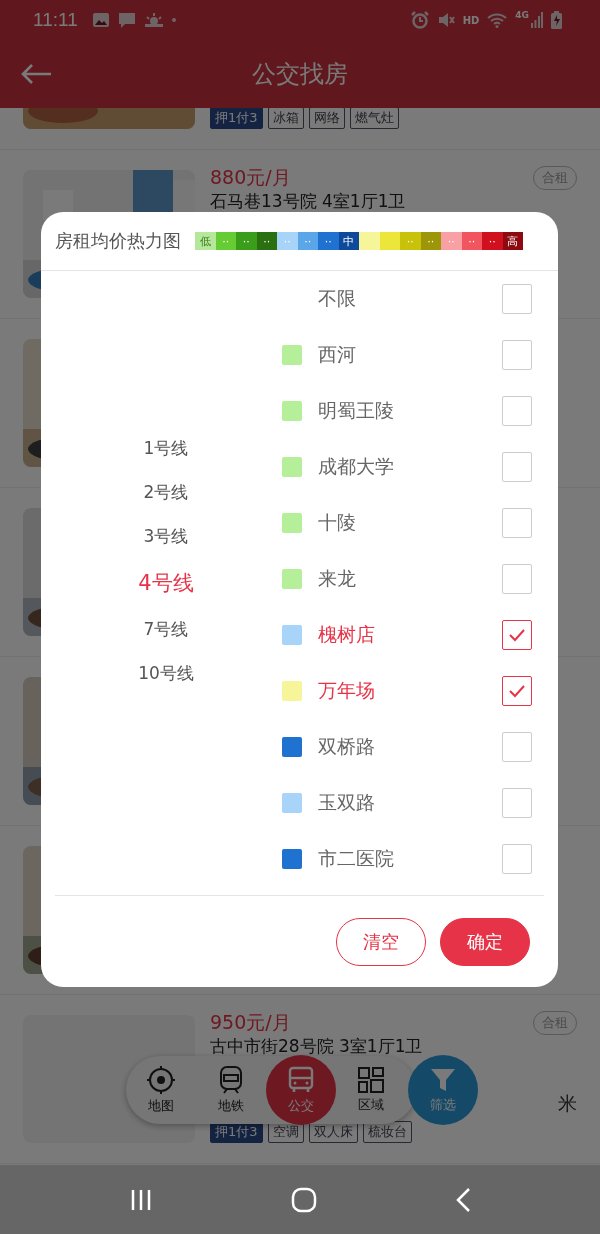 This screenshot has height=1234, width=600. What do you see at coordinates (356, 410) in the screenshot?
I see `station-name: 明蜀王陵` at bounding box center [356, 410].